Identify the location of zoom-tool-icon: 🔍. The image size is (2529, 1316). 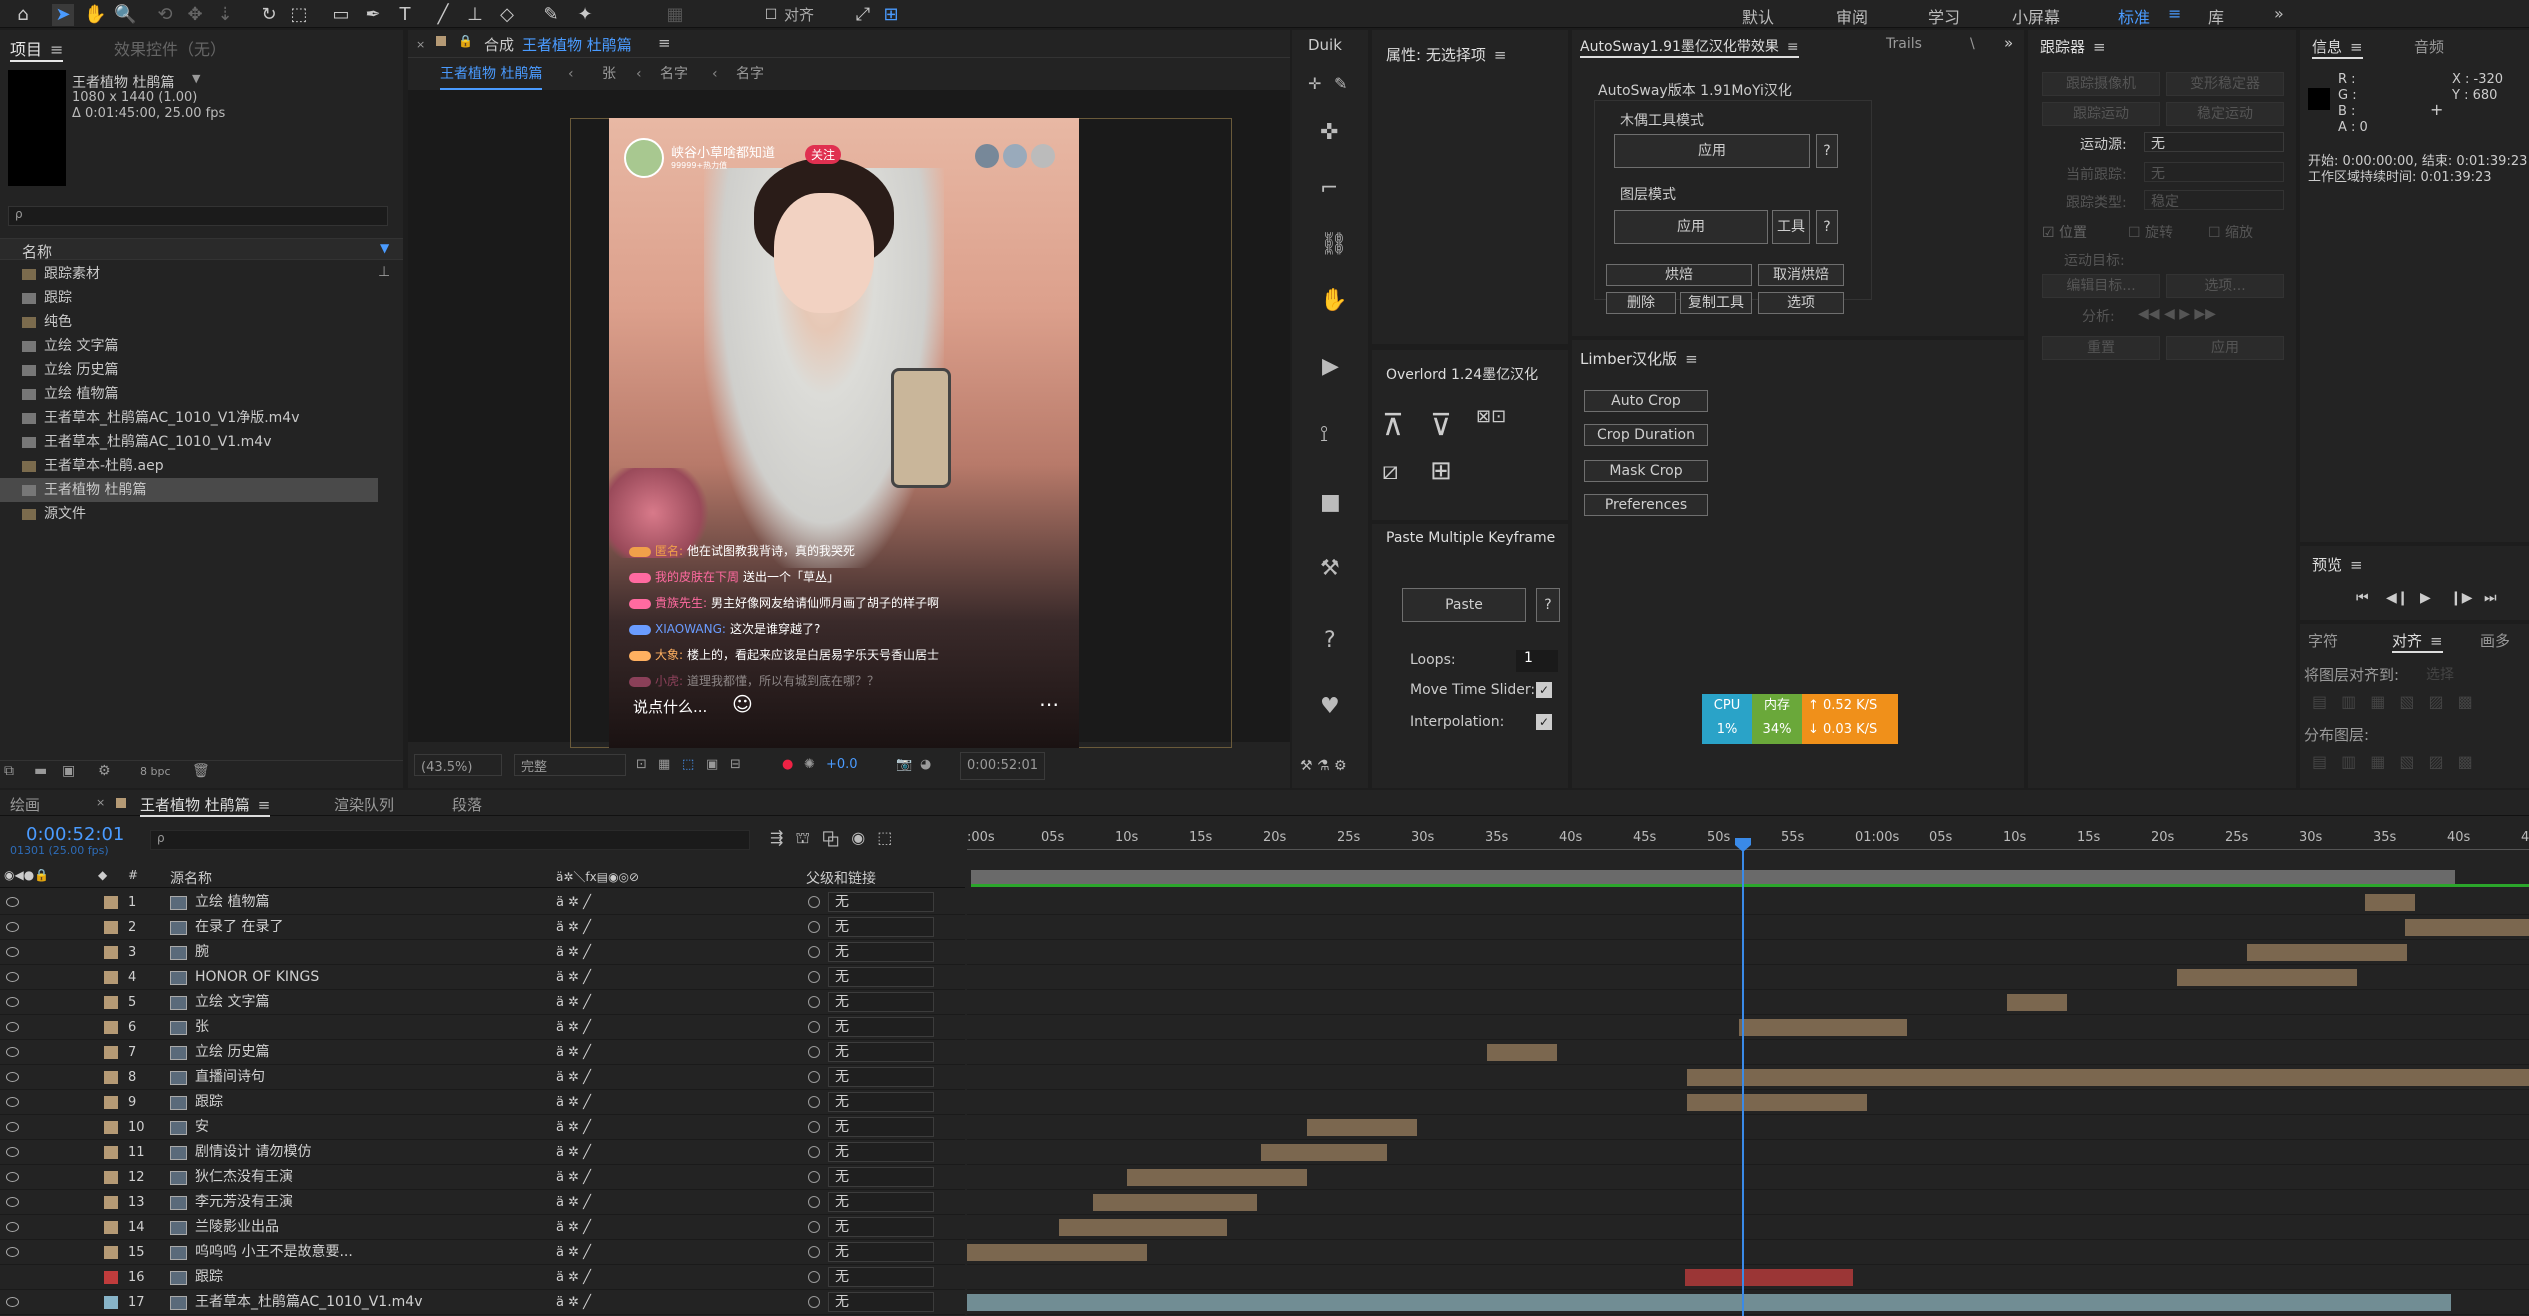
(125, 15).